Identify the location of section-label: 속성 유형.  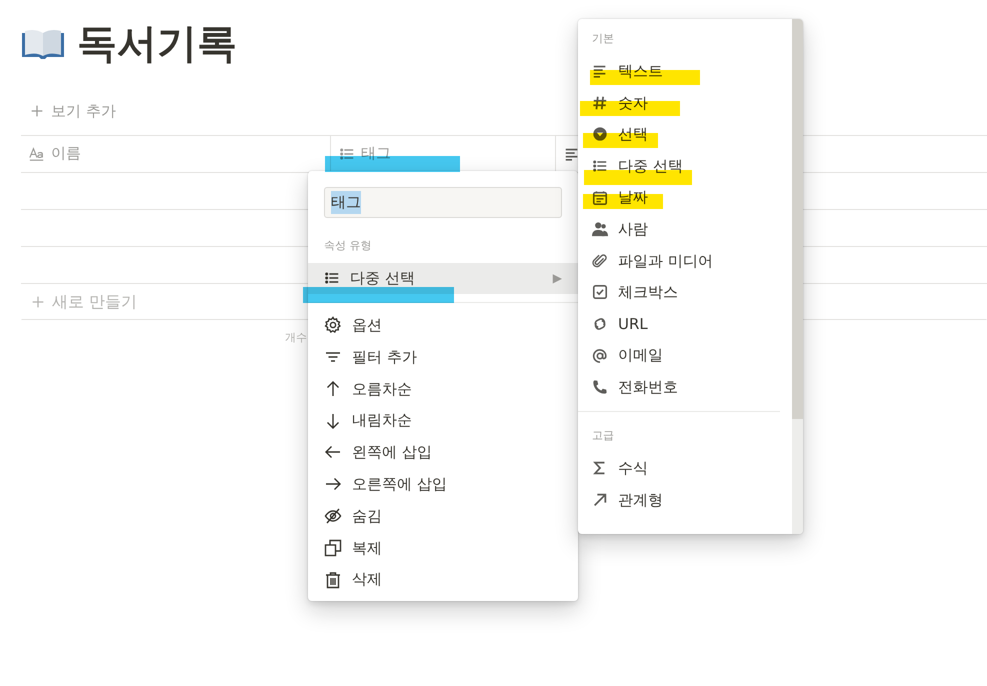
(347, 246).